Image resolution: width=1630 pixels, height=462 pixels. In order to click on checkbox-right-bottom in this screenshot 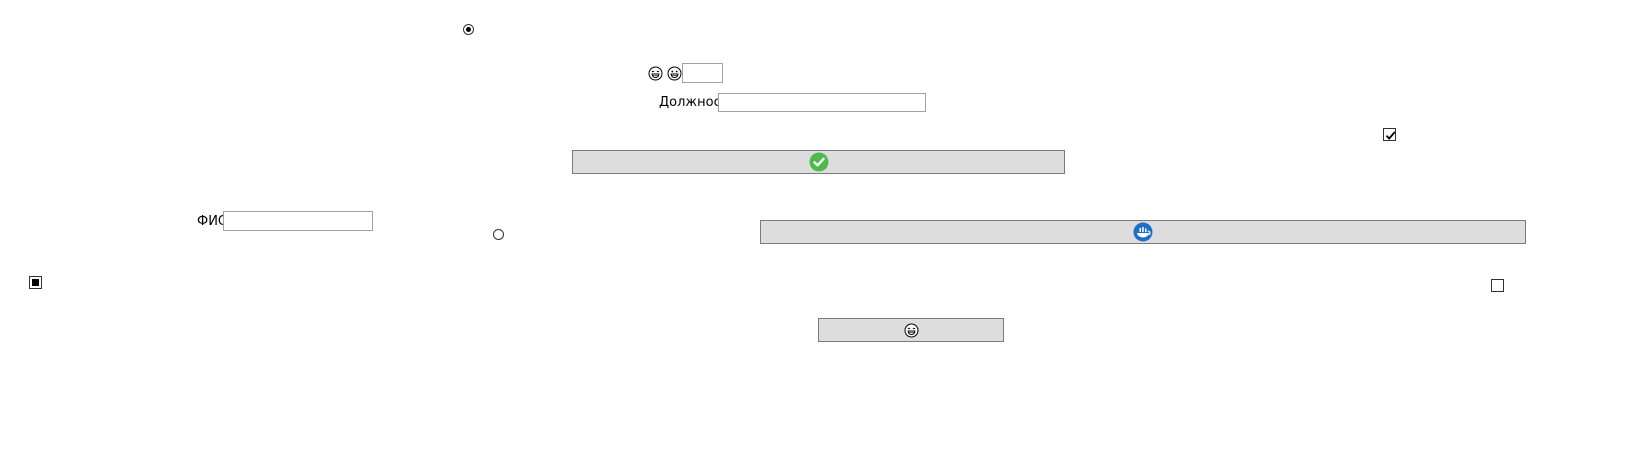, I will do `click(1497, 285)`.